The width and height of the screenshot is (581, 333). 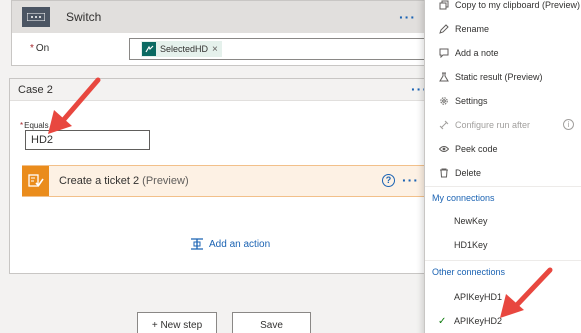 What do you see at coordinates (469, 272) in the screenshot?
I see `other-connections-header: Other connections` at bounding box center [469, 272].